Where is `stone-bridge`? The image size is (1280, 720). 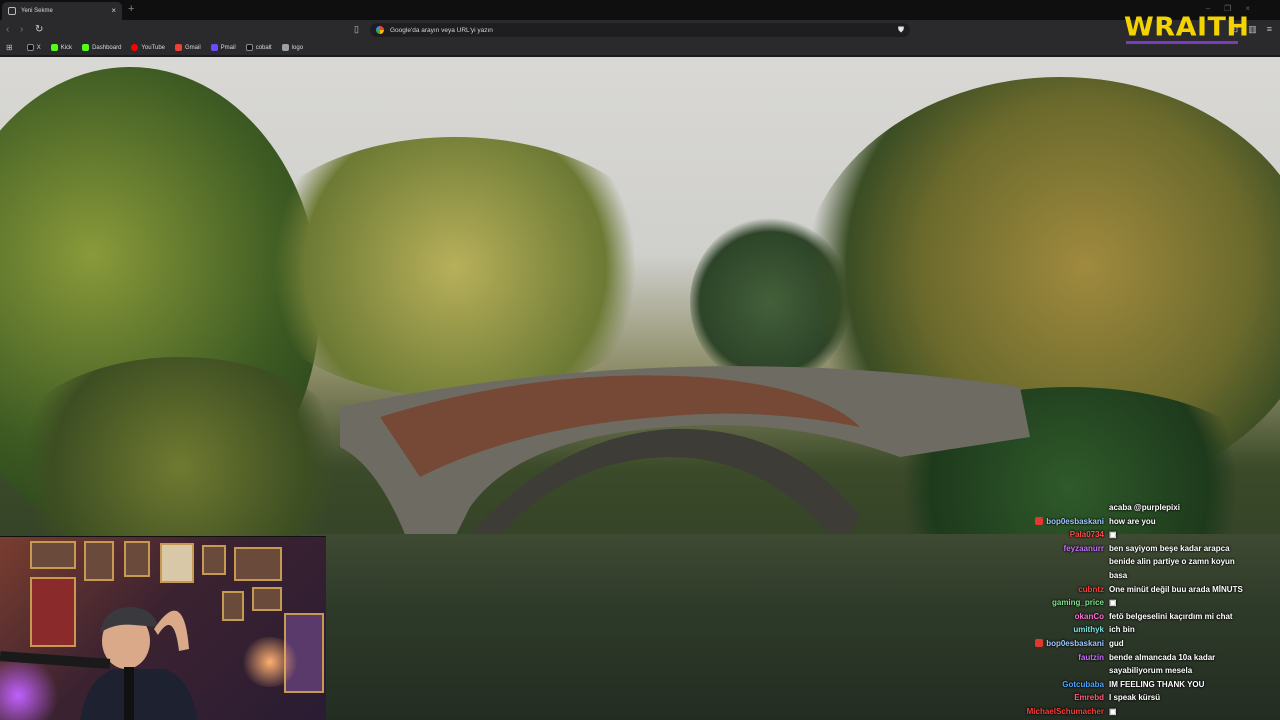 stone-bridge is located at coordinates (685, 456).